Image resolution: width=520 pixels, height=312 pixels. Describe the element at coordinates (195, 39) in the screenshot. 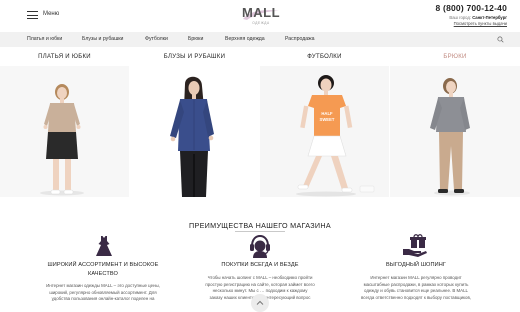

I see `nav-item-trousers: Брюки` at that location.